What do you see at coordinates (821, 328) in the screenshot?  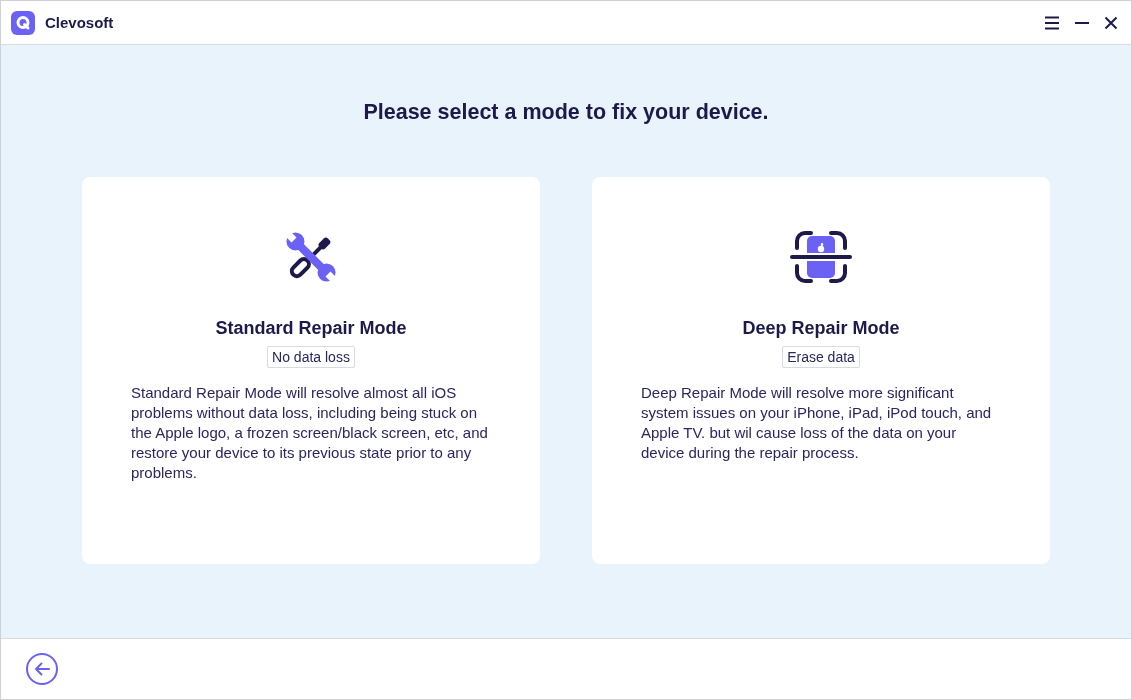 I see `mode-title: Deep Repair Mode` at bounding box center [821, 328].